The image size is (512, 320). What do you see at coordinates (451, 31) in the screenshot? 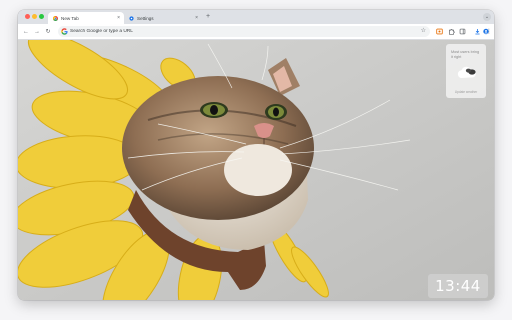
I see `puzzle-extension-icon` at bounding box center [451, 31].